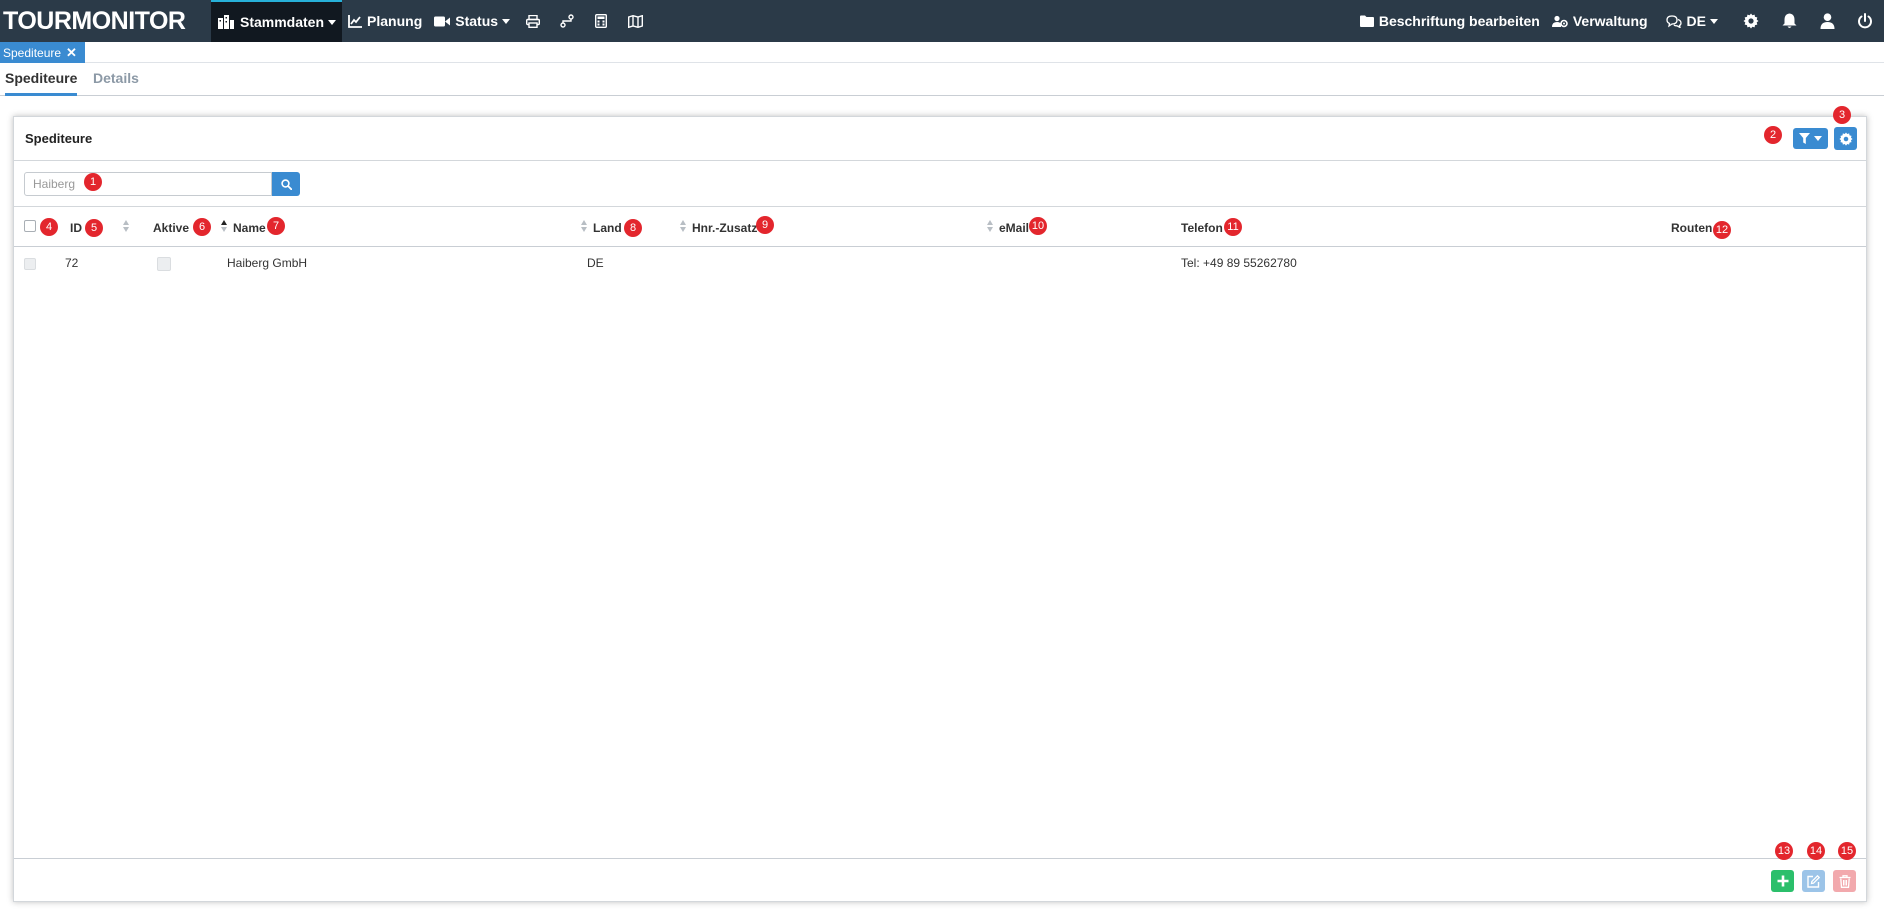  What do you see at coordinates (93, 182) in the screenshot?
I see `annotation-badge: 1` at bounding box center [93, 182].